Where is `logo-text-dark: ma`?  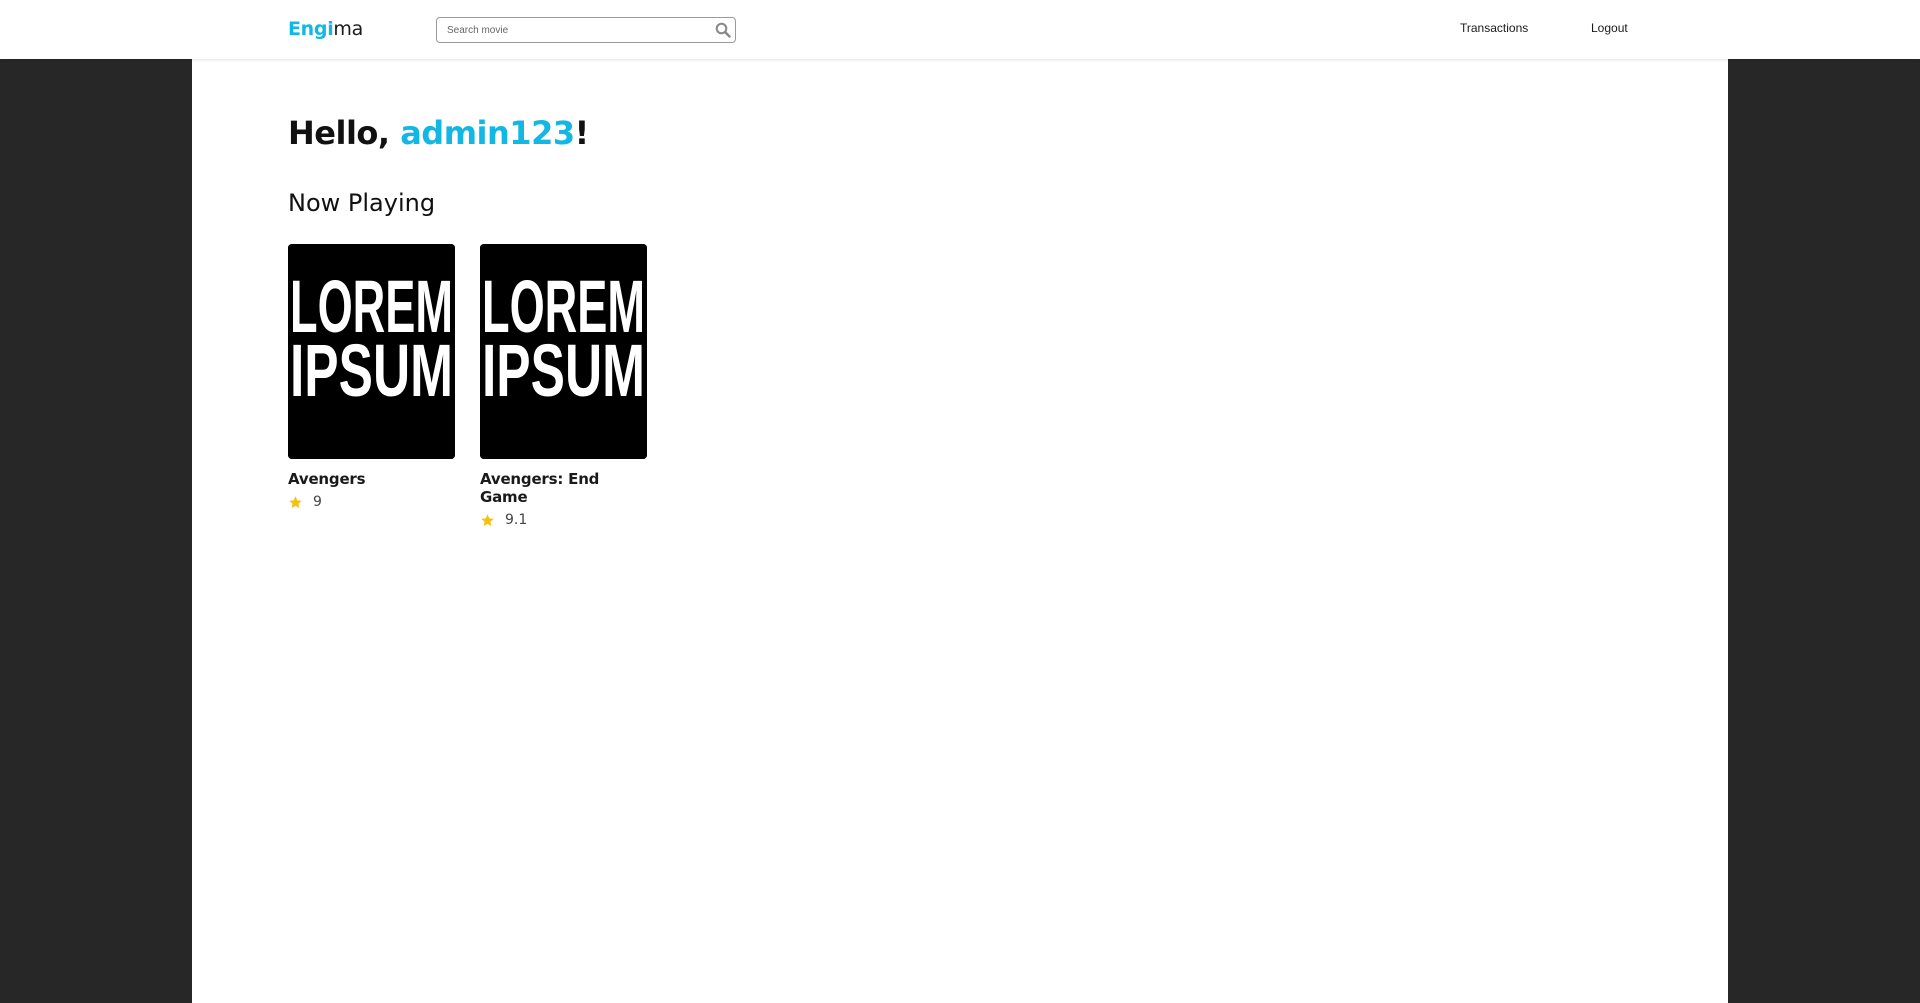 logo-text-dark: ma is located at coordinates (348, 29).